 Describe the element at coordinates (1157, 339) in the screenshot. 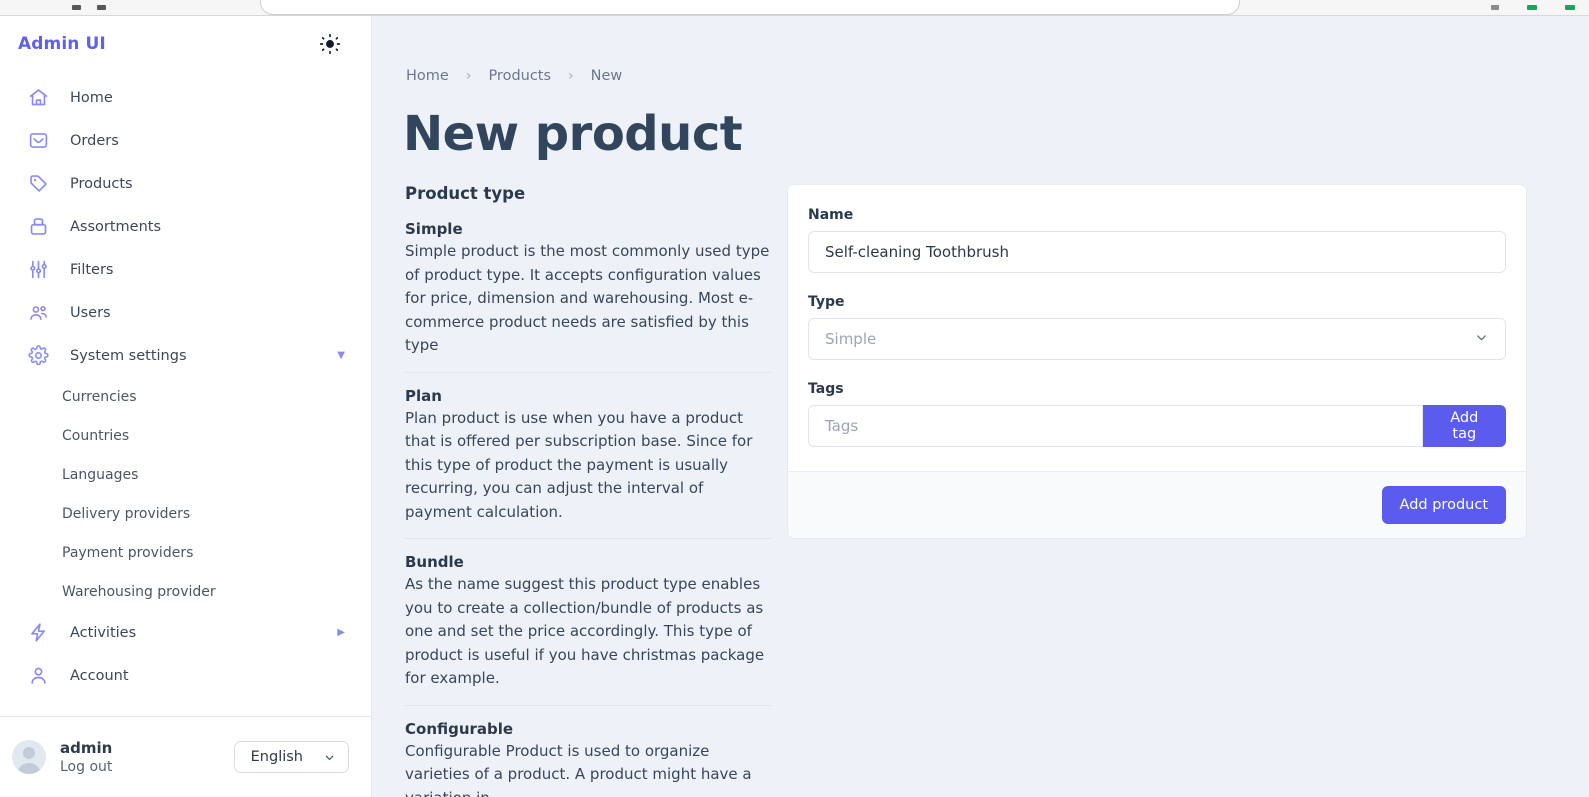

I see `type-select: Simple` at that location.